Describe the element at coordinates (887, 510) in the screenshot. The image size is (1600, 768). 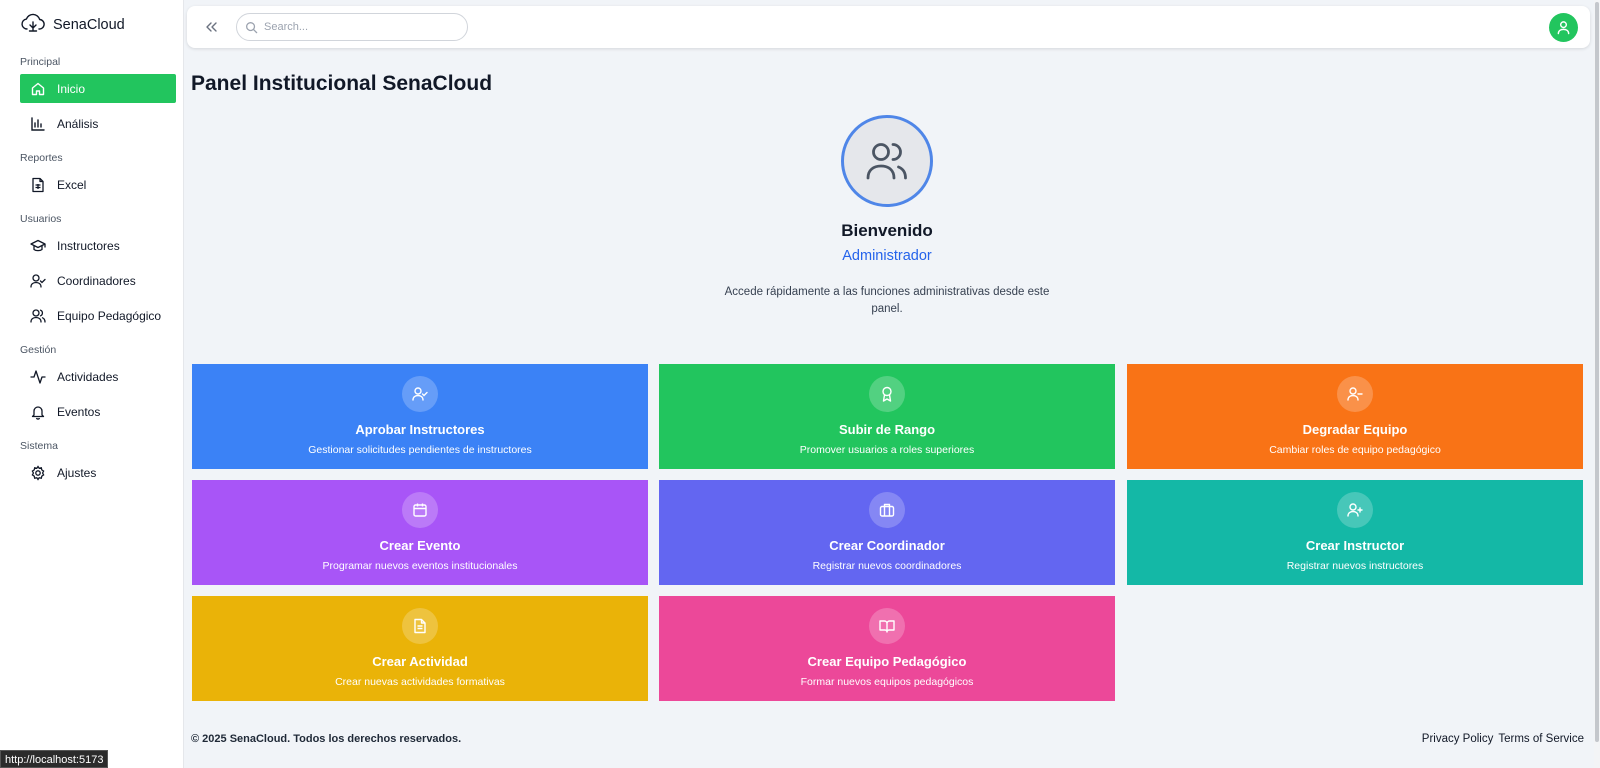
I see `briefcase-icon` at that location.